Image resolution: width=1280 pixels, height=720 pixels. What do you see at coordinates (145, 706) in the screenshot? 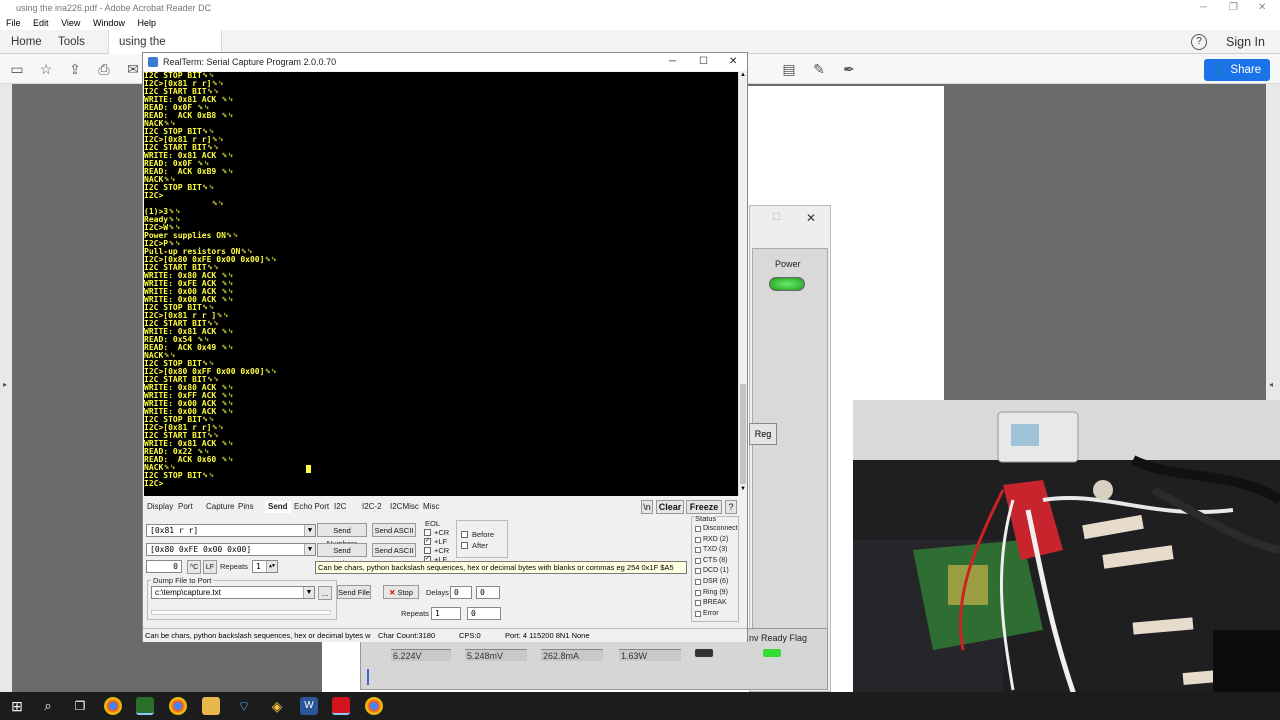
I see `realterm-taskbar-icon` at bounding box center [145, 706].